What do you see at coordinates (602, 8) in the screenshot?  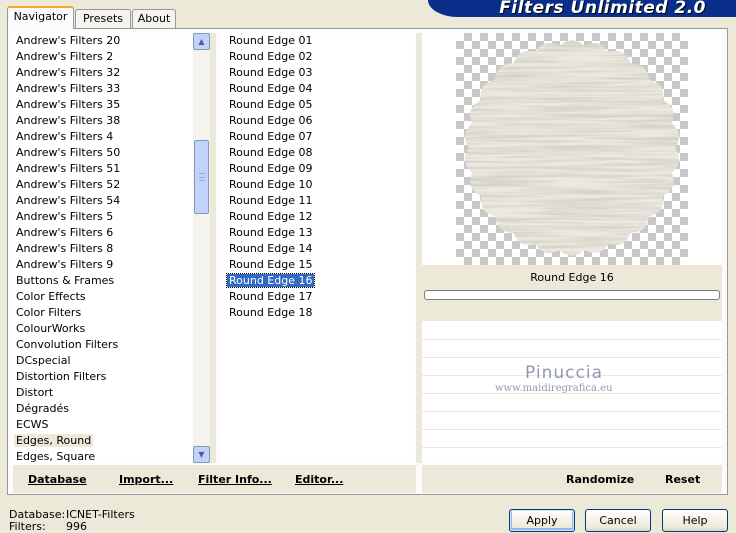 I see `app-title: Filters Unlimited 2.0` at bounding box center [602, 8].